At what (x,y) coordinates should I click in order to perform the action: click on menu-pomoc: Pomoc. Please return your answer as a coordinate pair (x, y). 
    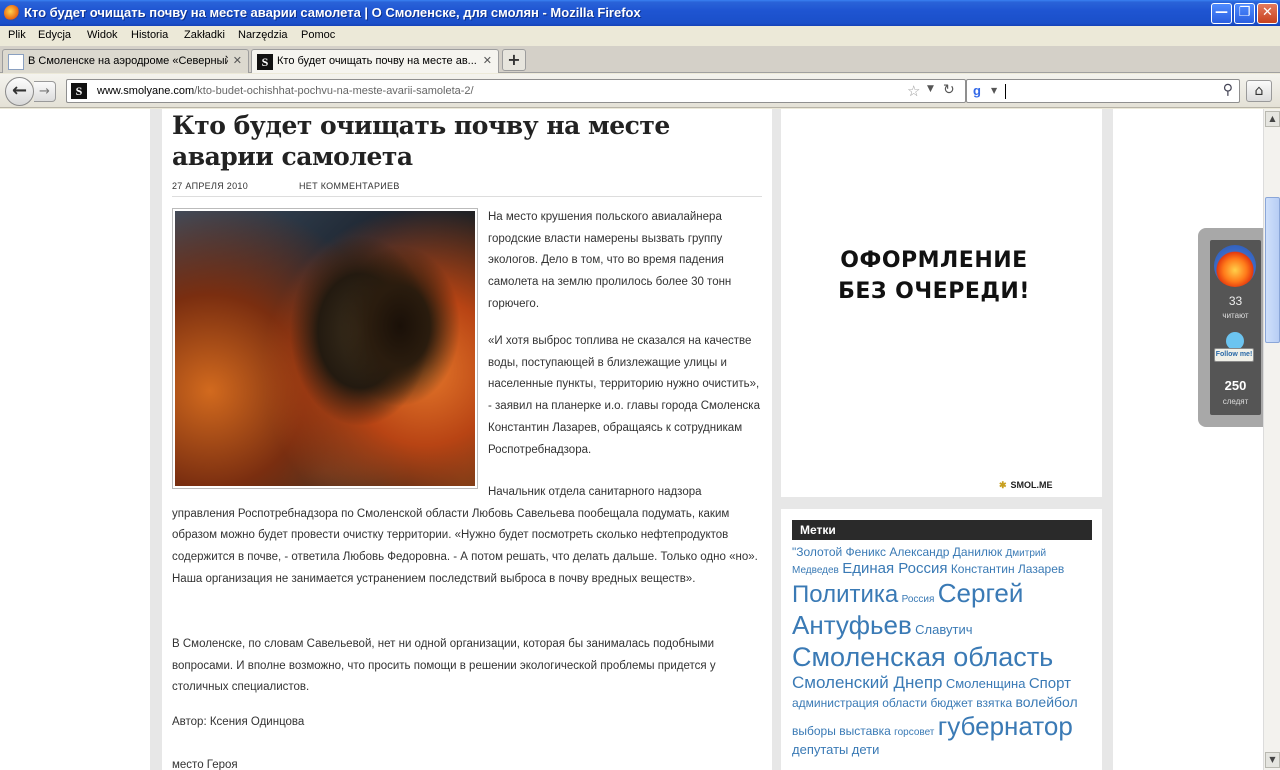
    Looking at the image, I should click on (318, 35).